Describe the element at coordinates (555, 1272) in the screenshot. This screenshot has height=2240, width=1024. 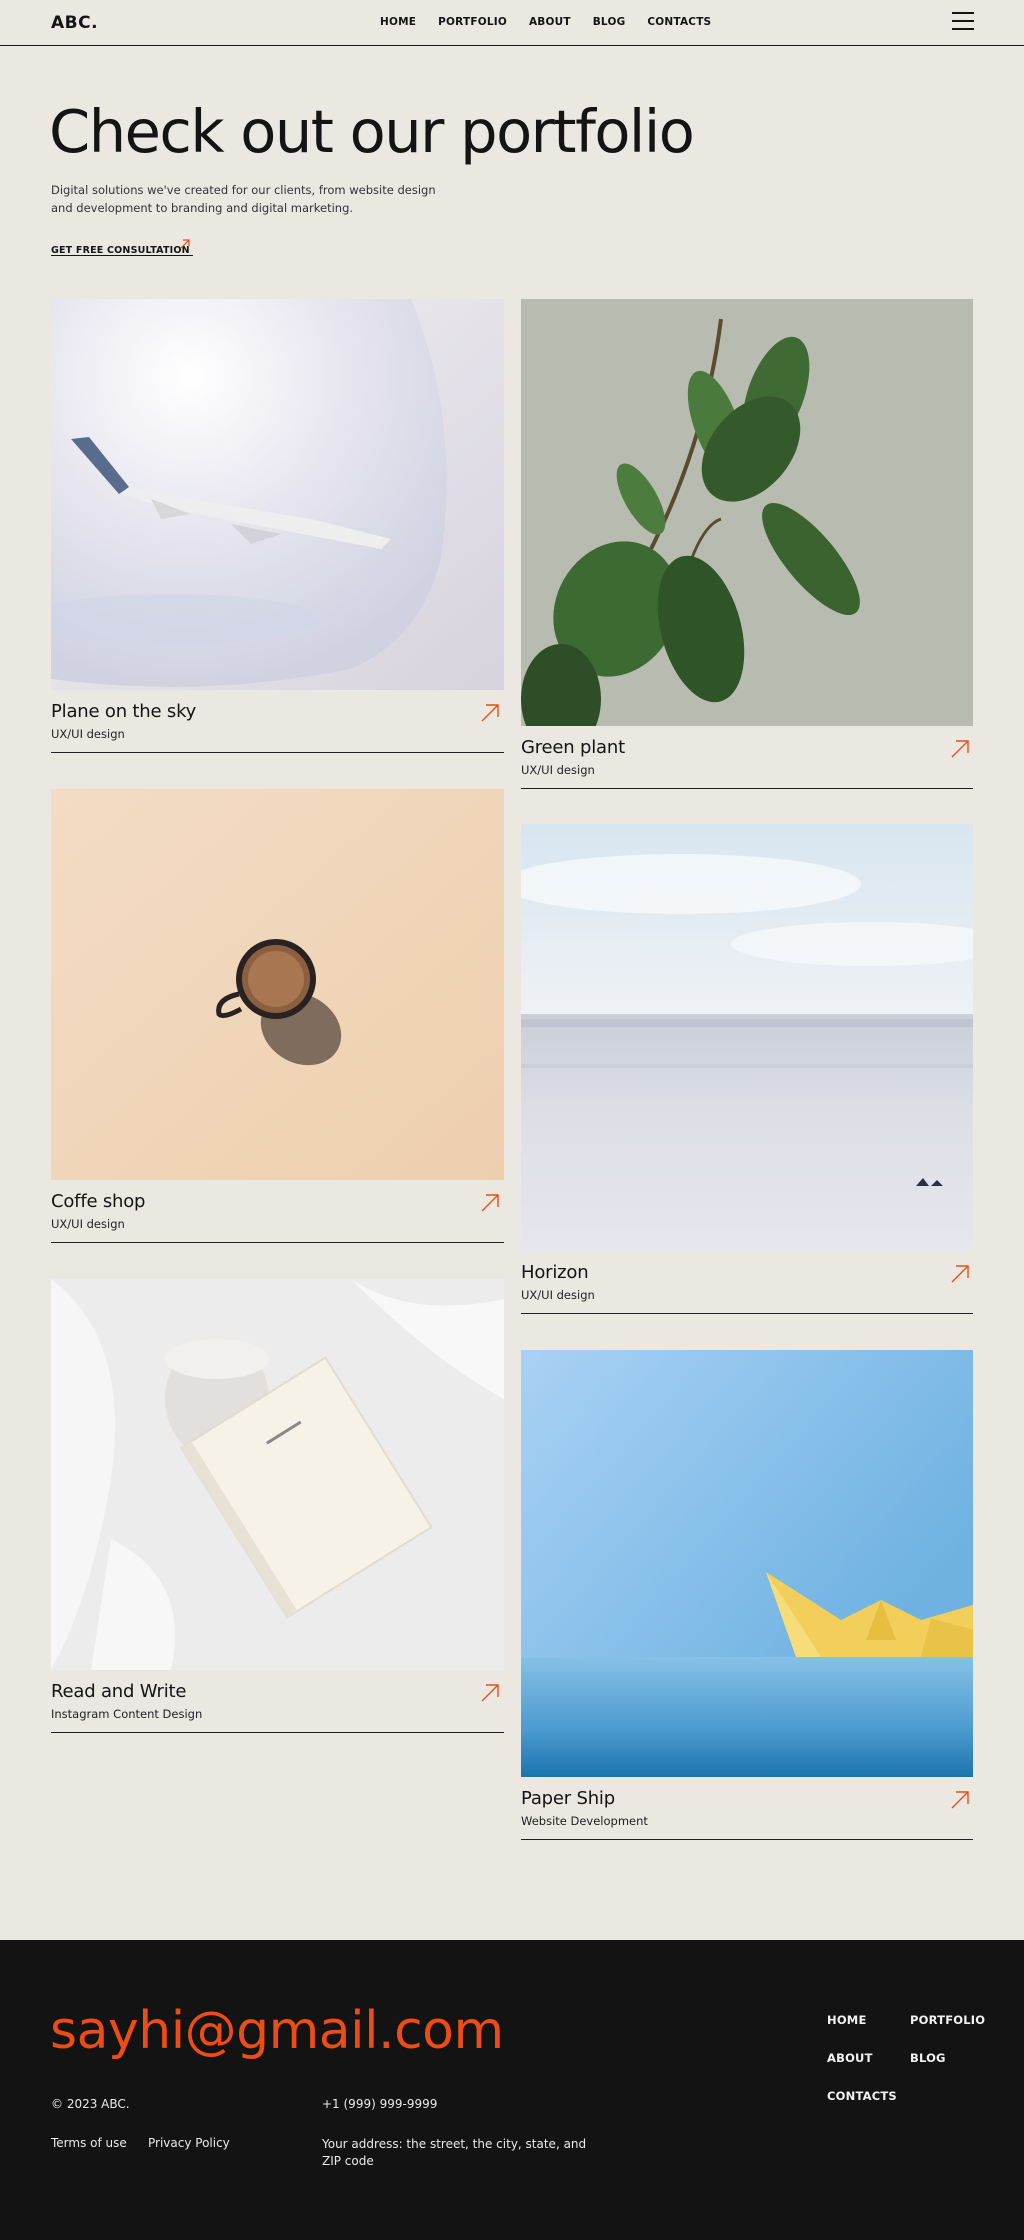
I see `project-title: Horizon` at that location.